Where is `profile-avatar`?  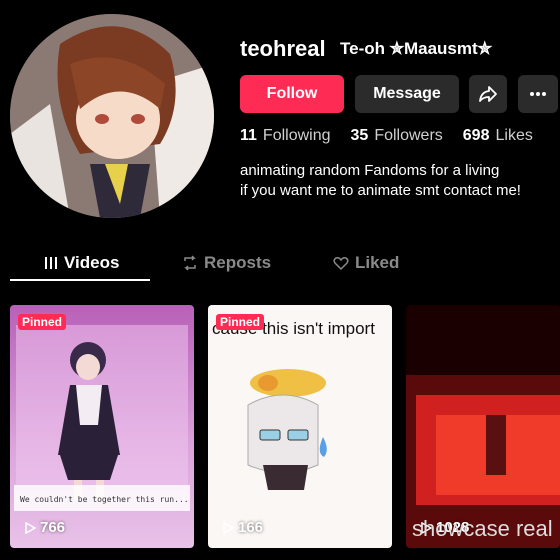 profile-avatar is located at coordinates (112, 116).